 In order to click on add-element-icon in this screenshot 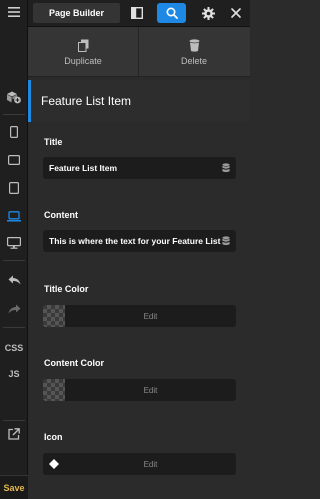, I will do `click(14, 97)`.